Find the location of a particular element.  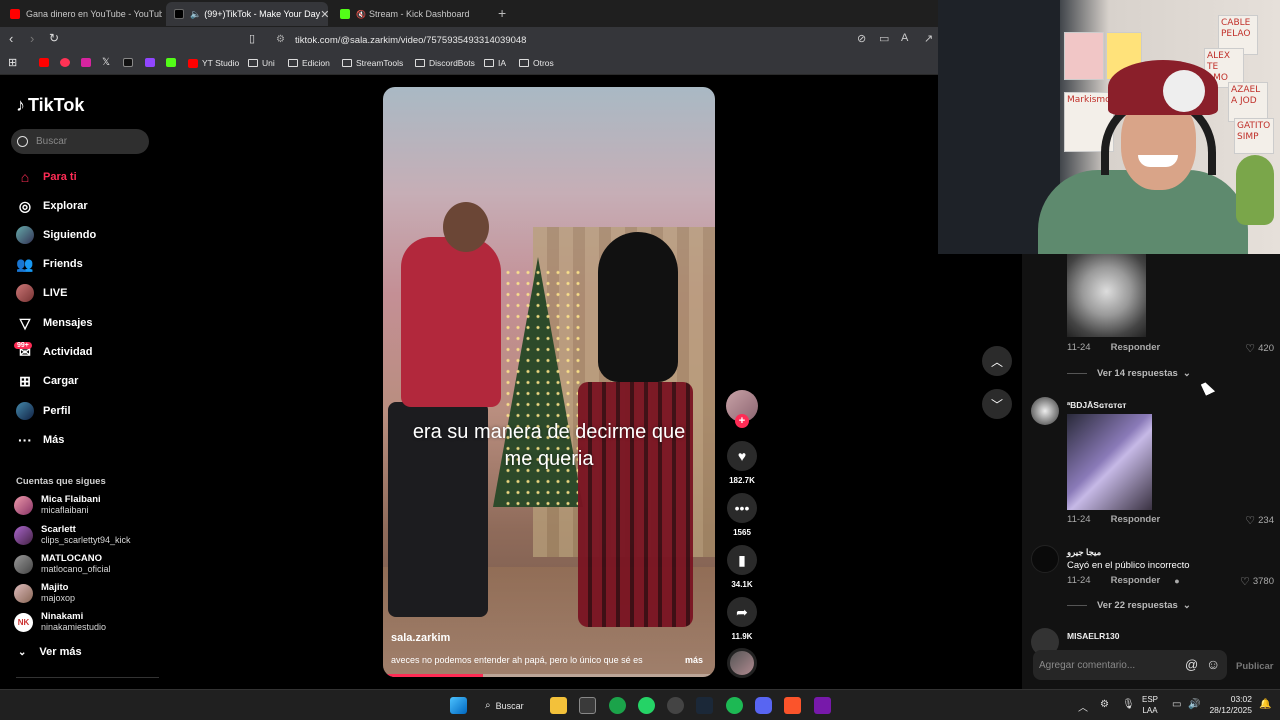

windows-start-icon is located at coordinates (458, 705).